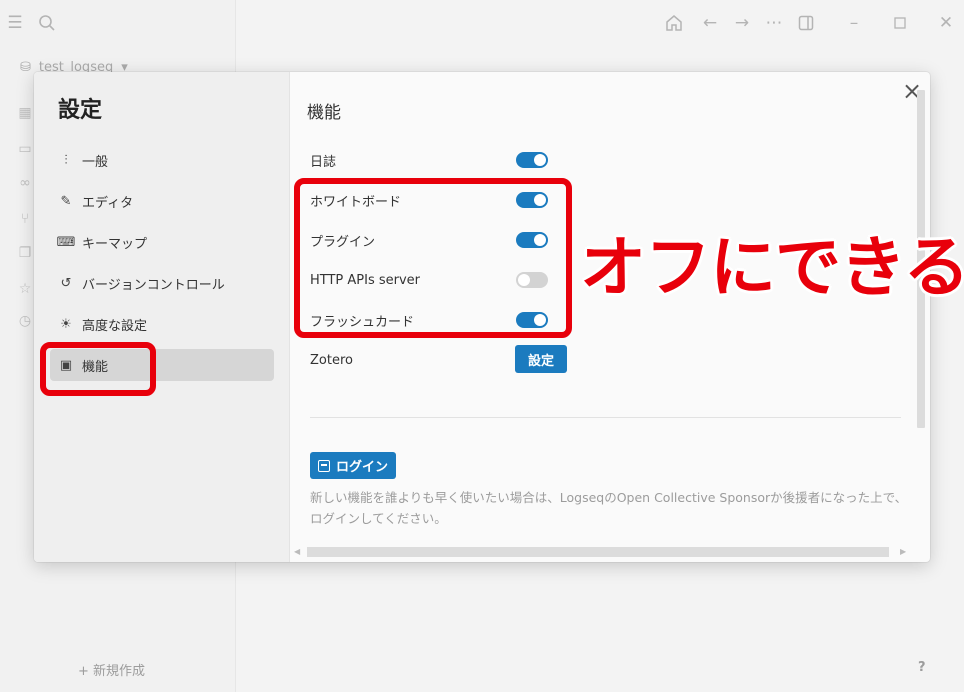  I want to click on pages-icon: ❐, so click(25, 253).